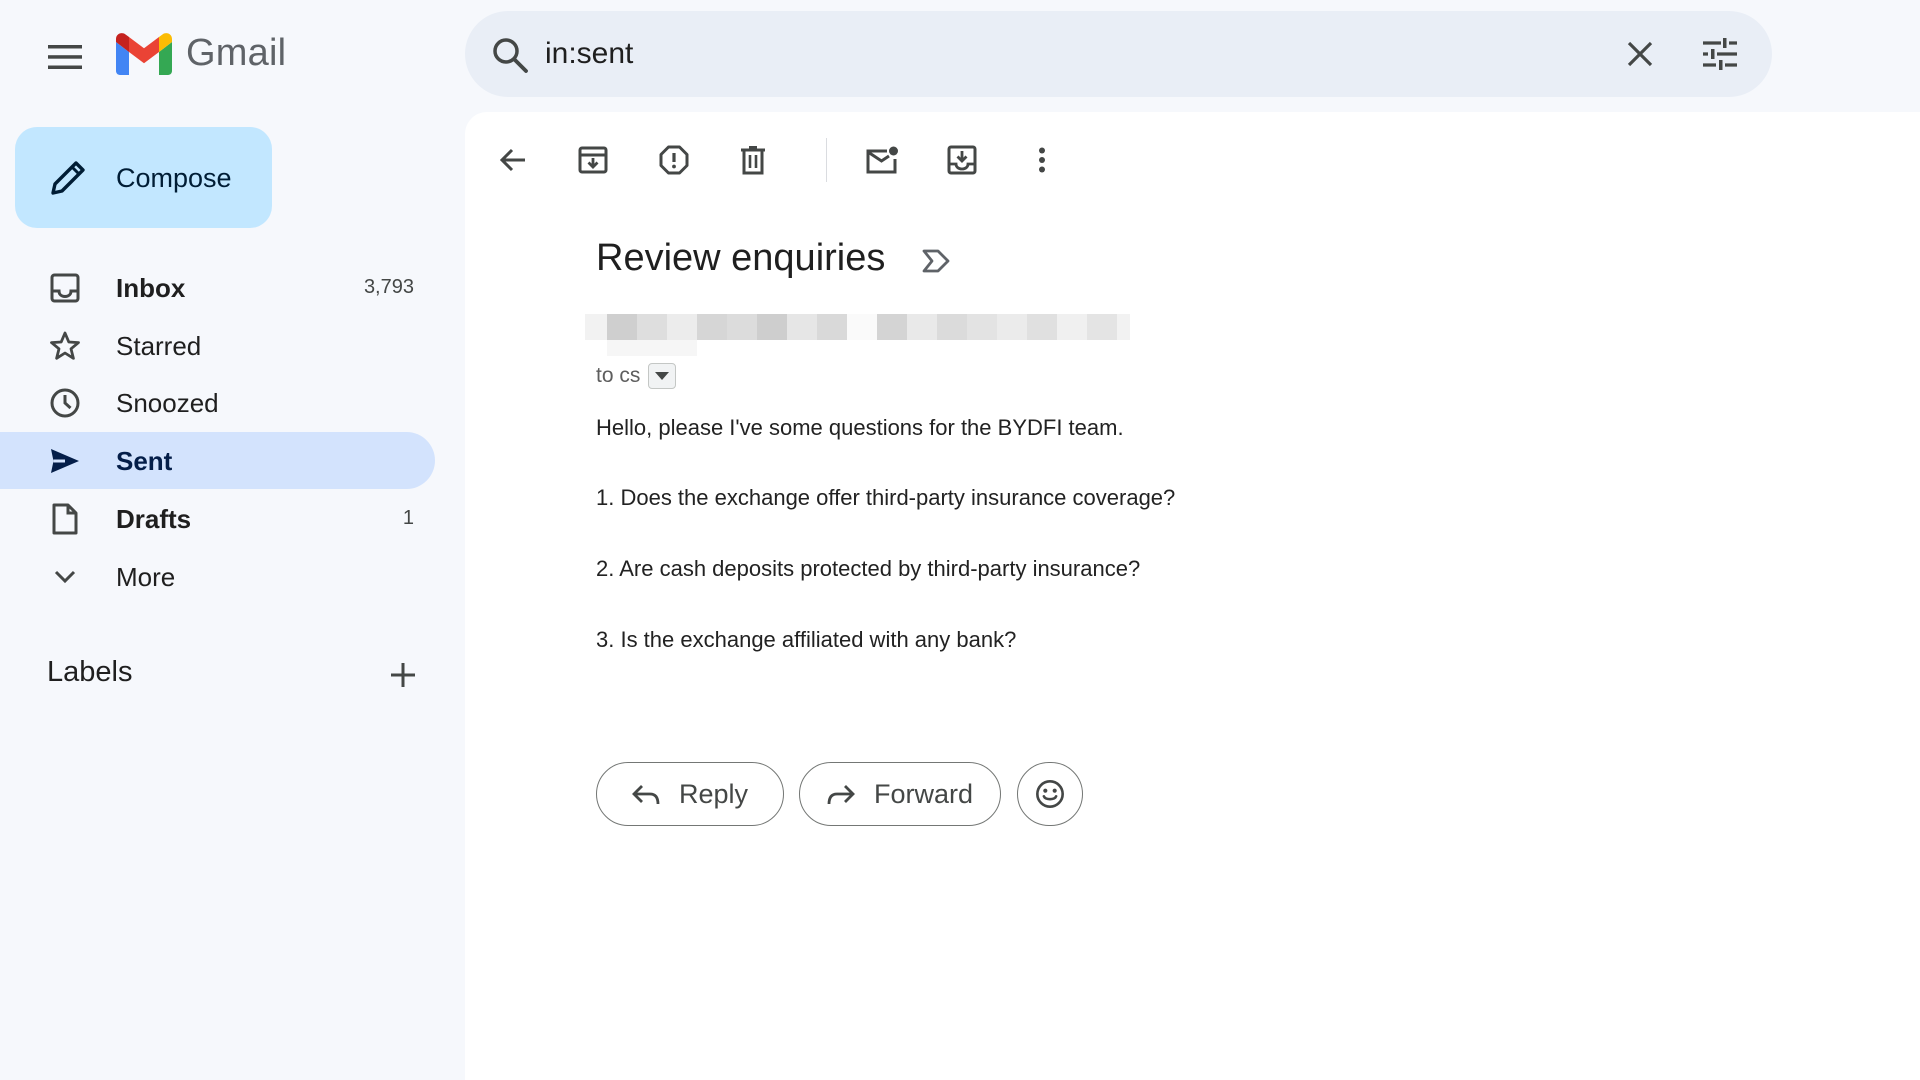 The image size is (1920, 1080). What do you see at coordinates (618, 375) in the screenshot?
I see `recipient-text: to cs` at bounding box center [618, 375].